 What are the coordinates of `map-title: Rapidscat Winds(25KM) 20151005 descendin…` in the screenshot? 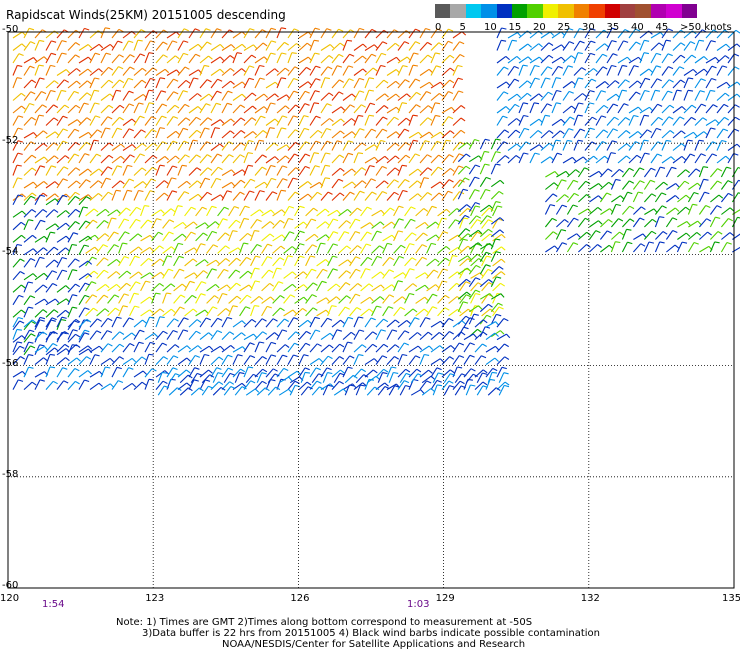 It's located at (146, 15).